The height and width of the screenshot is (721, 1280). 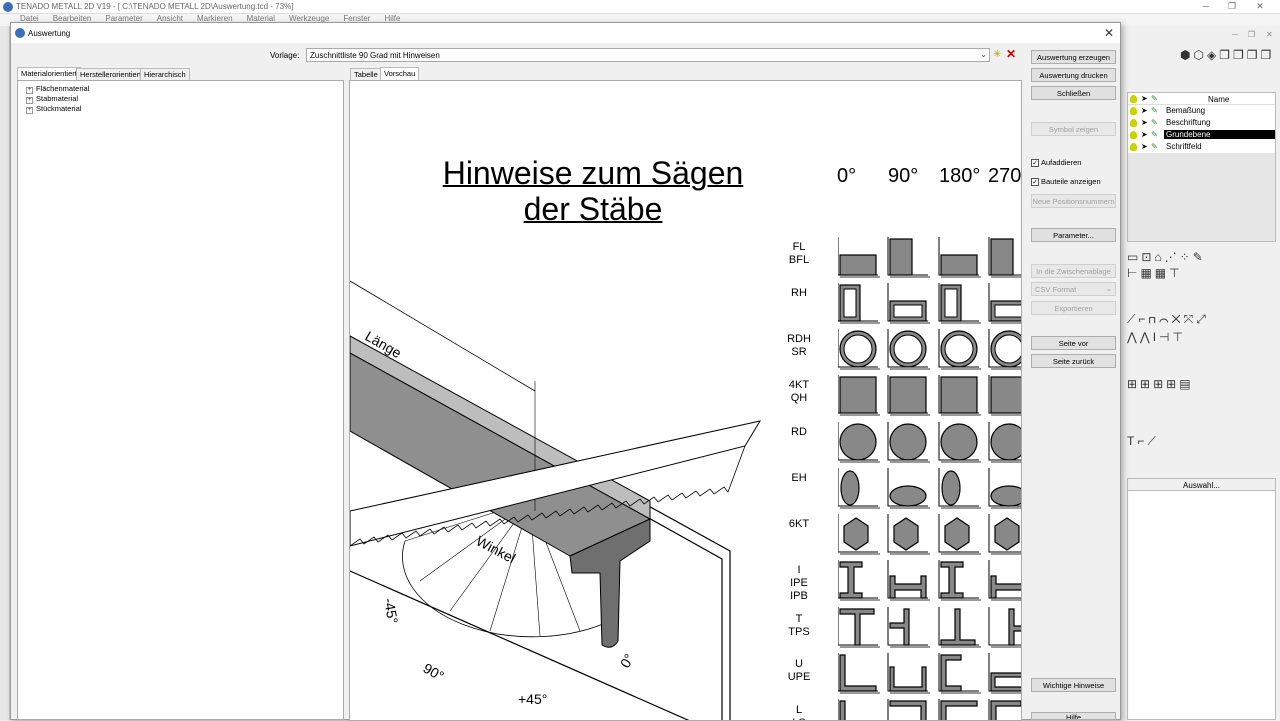 What do you see at coordinates (997, 54) in the screenshot?
I see `new-template-icon: ✳` at bounding box center [997, 54].